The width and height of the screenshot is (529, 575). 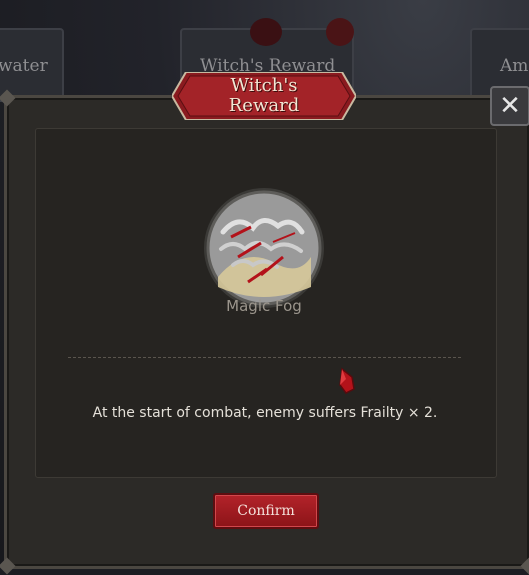 What do you see at coordinates (266, 32) in the screenshot?
I see `bg-witch-icon` at bounding box center [266, 32].